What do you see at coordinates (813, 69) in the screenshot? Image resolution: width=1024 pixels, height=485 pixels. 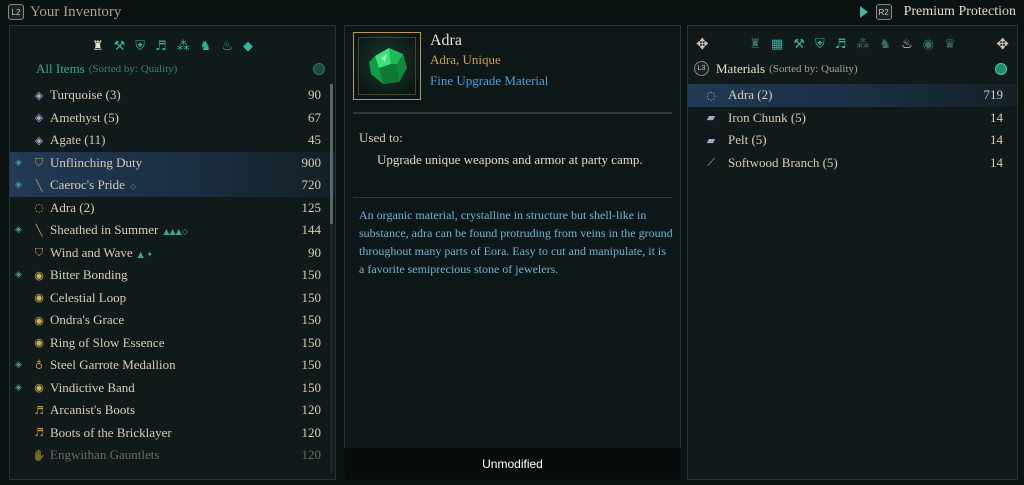 I see `materials-sort-label: (Sorted by: Quality)` at bounding box center [813, 69].